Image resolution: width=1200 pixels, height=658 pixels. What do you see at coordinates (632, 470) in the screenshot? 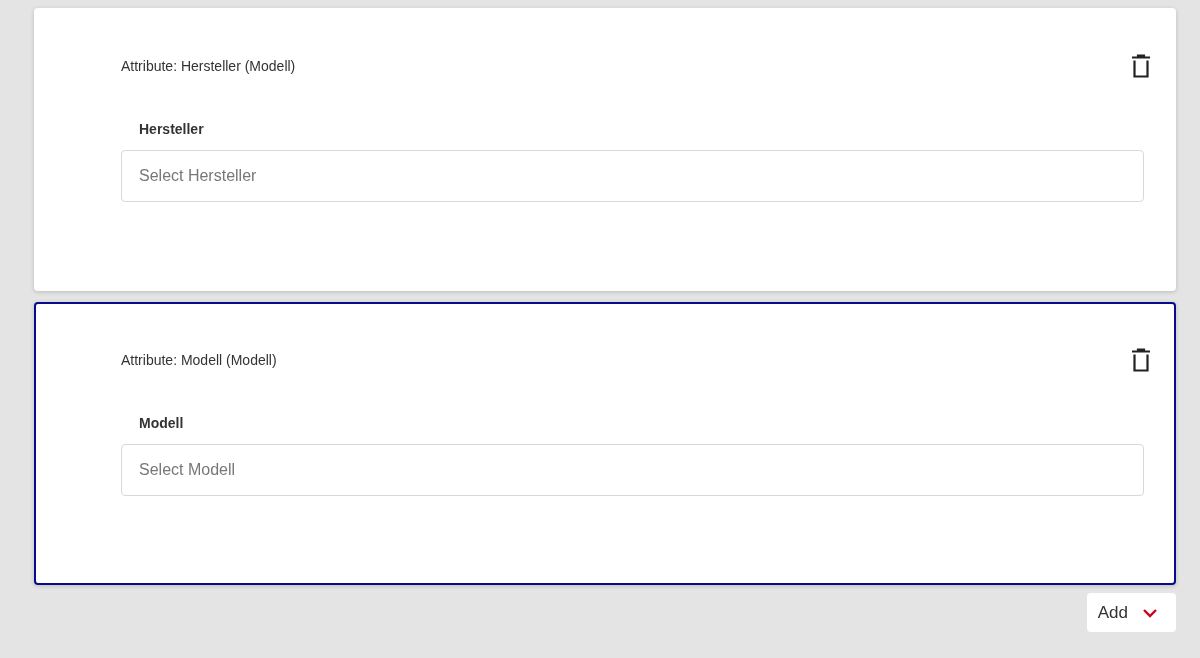
I see `select-field: Select Modell` at bounding box center [632, 470].